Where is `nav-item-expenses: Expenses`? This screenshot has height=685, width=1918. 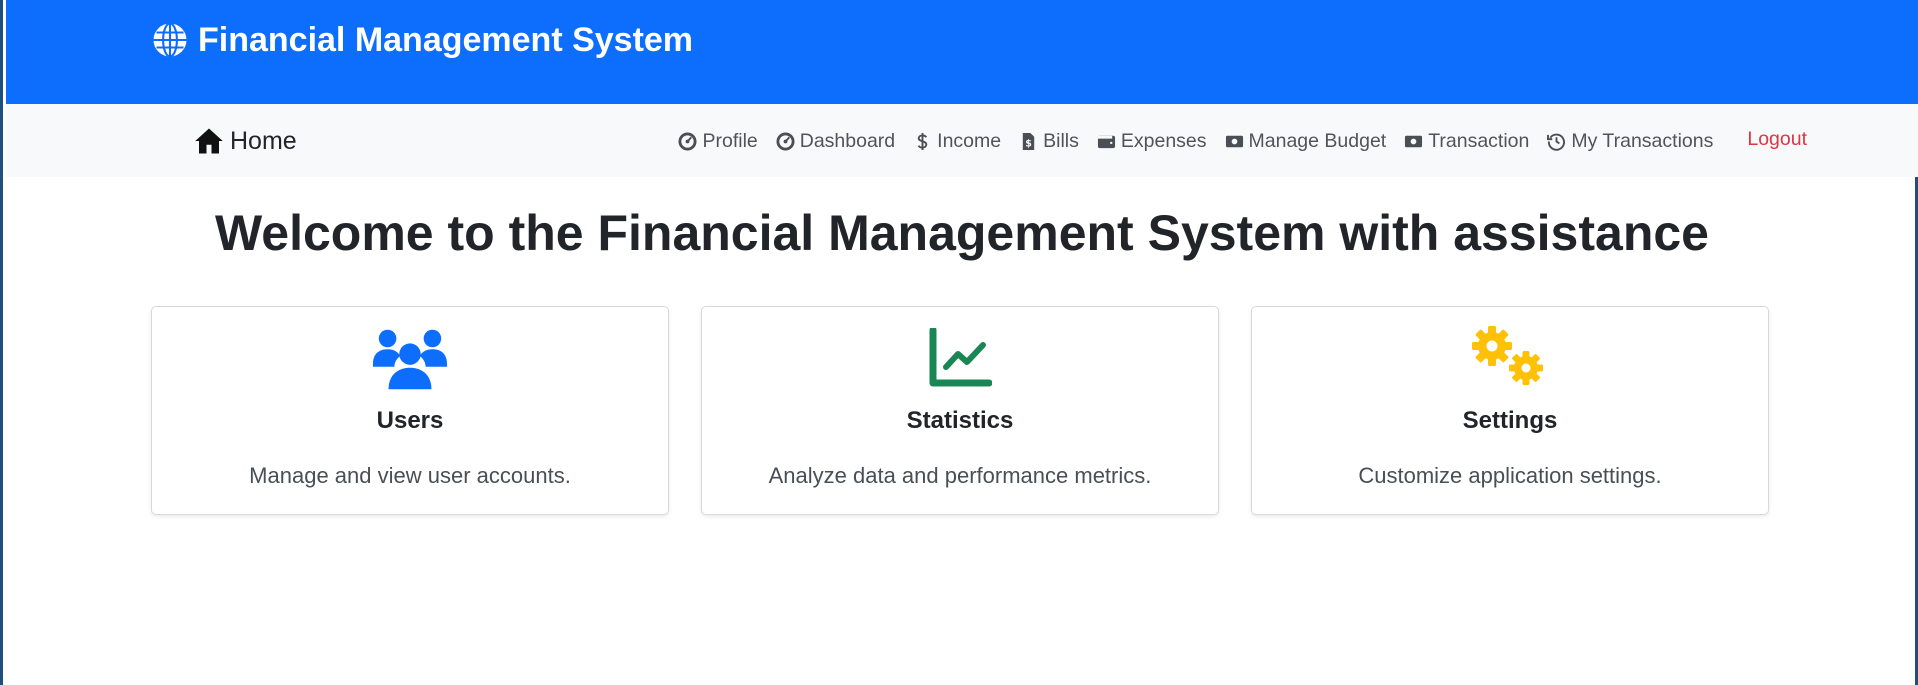 nav-item-expenses: Expenses is located at coordinates (1152, 141).